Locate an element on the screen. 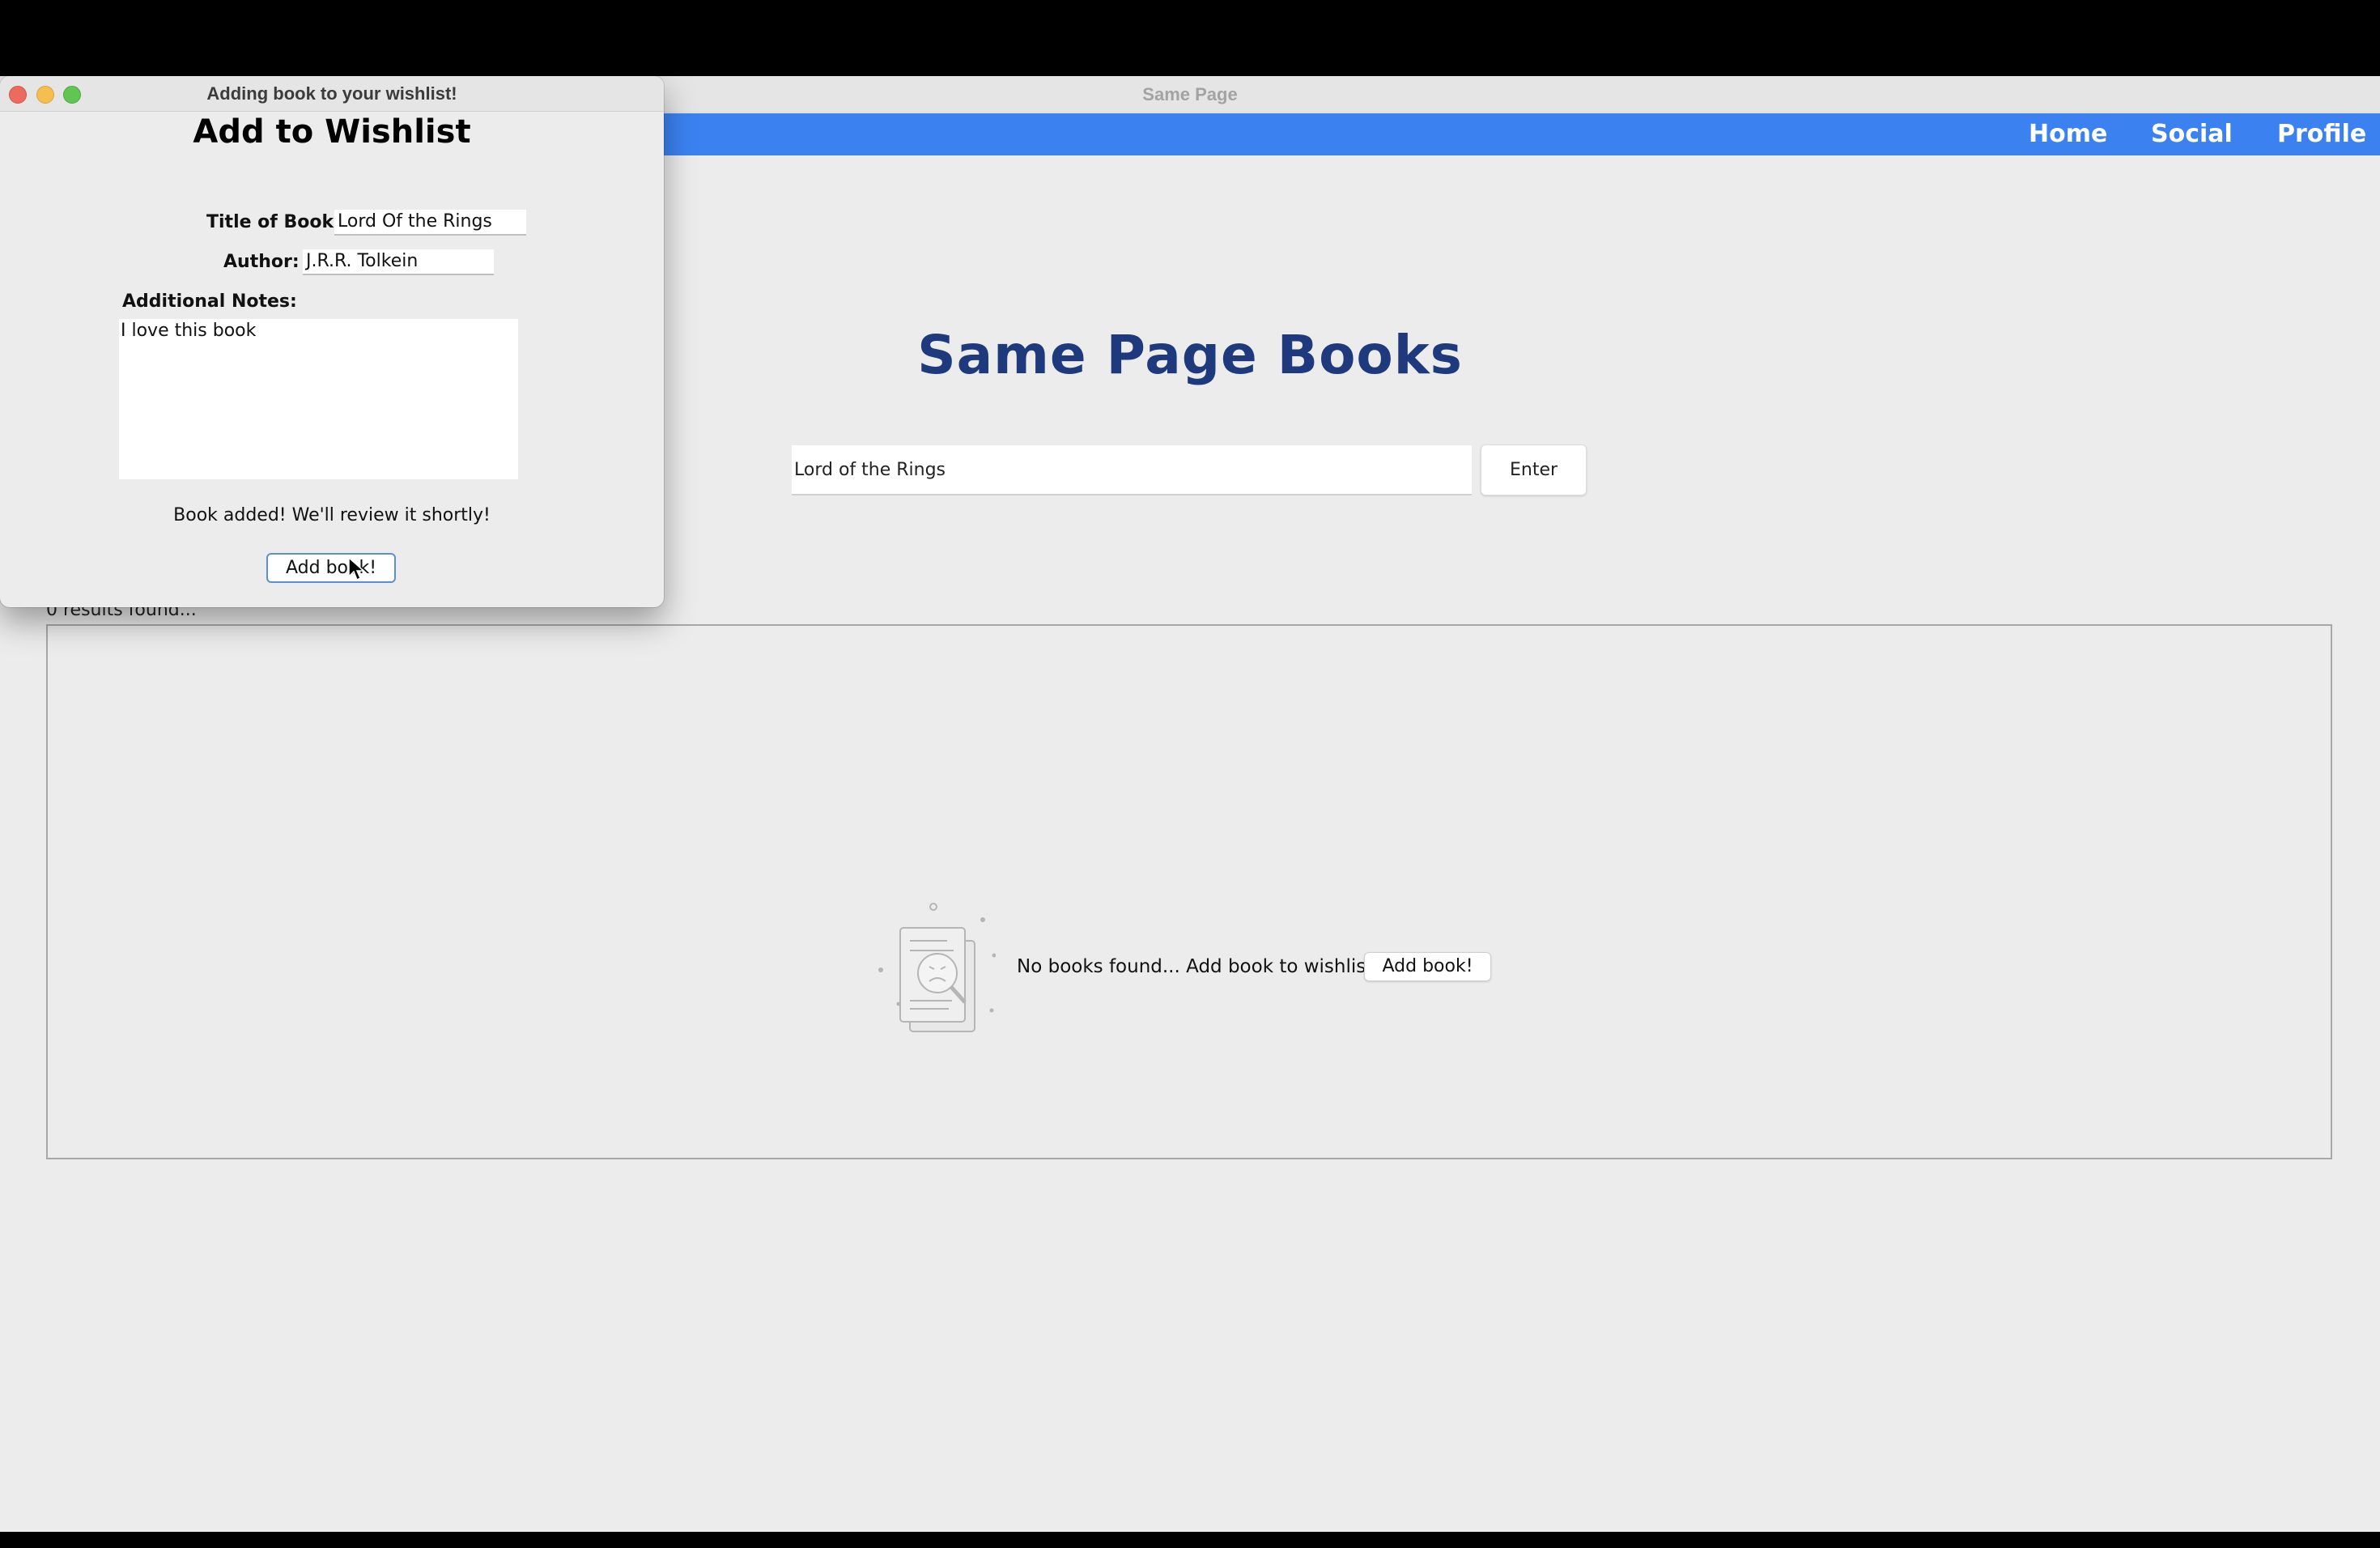 The image size is (2380, 1548). dialog-window-title: Adding book to your wishlist! is located at coordinates (331, 93).